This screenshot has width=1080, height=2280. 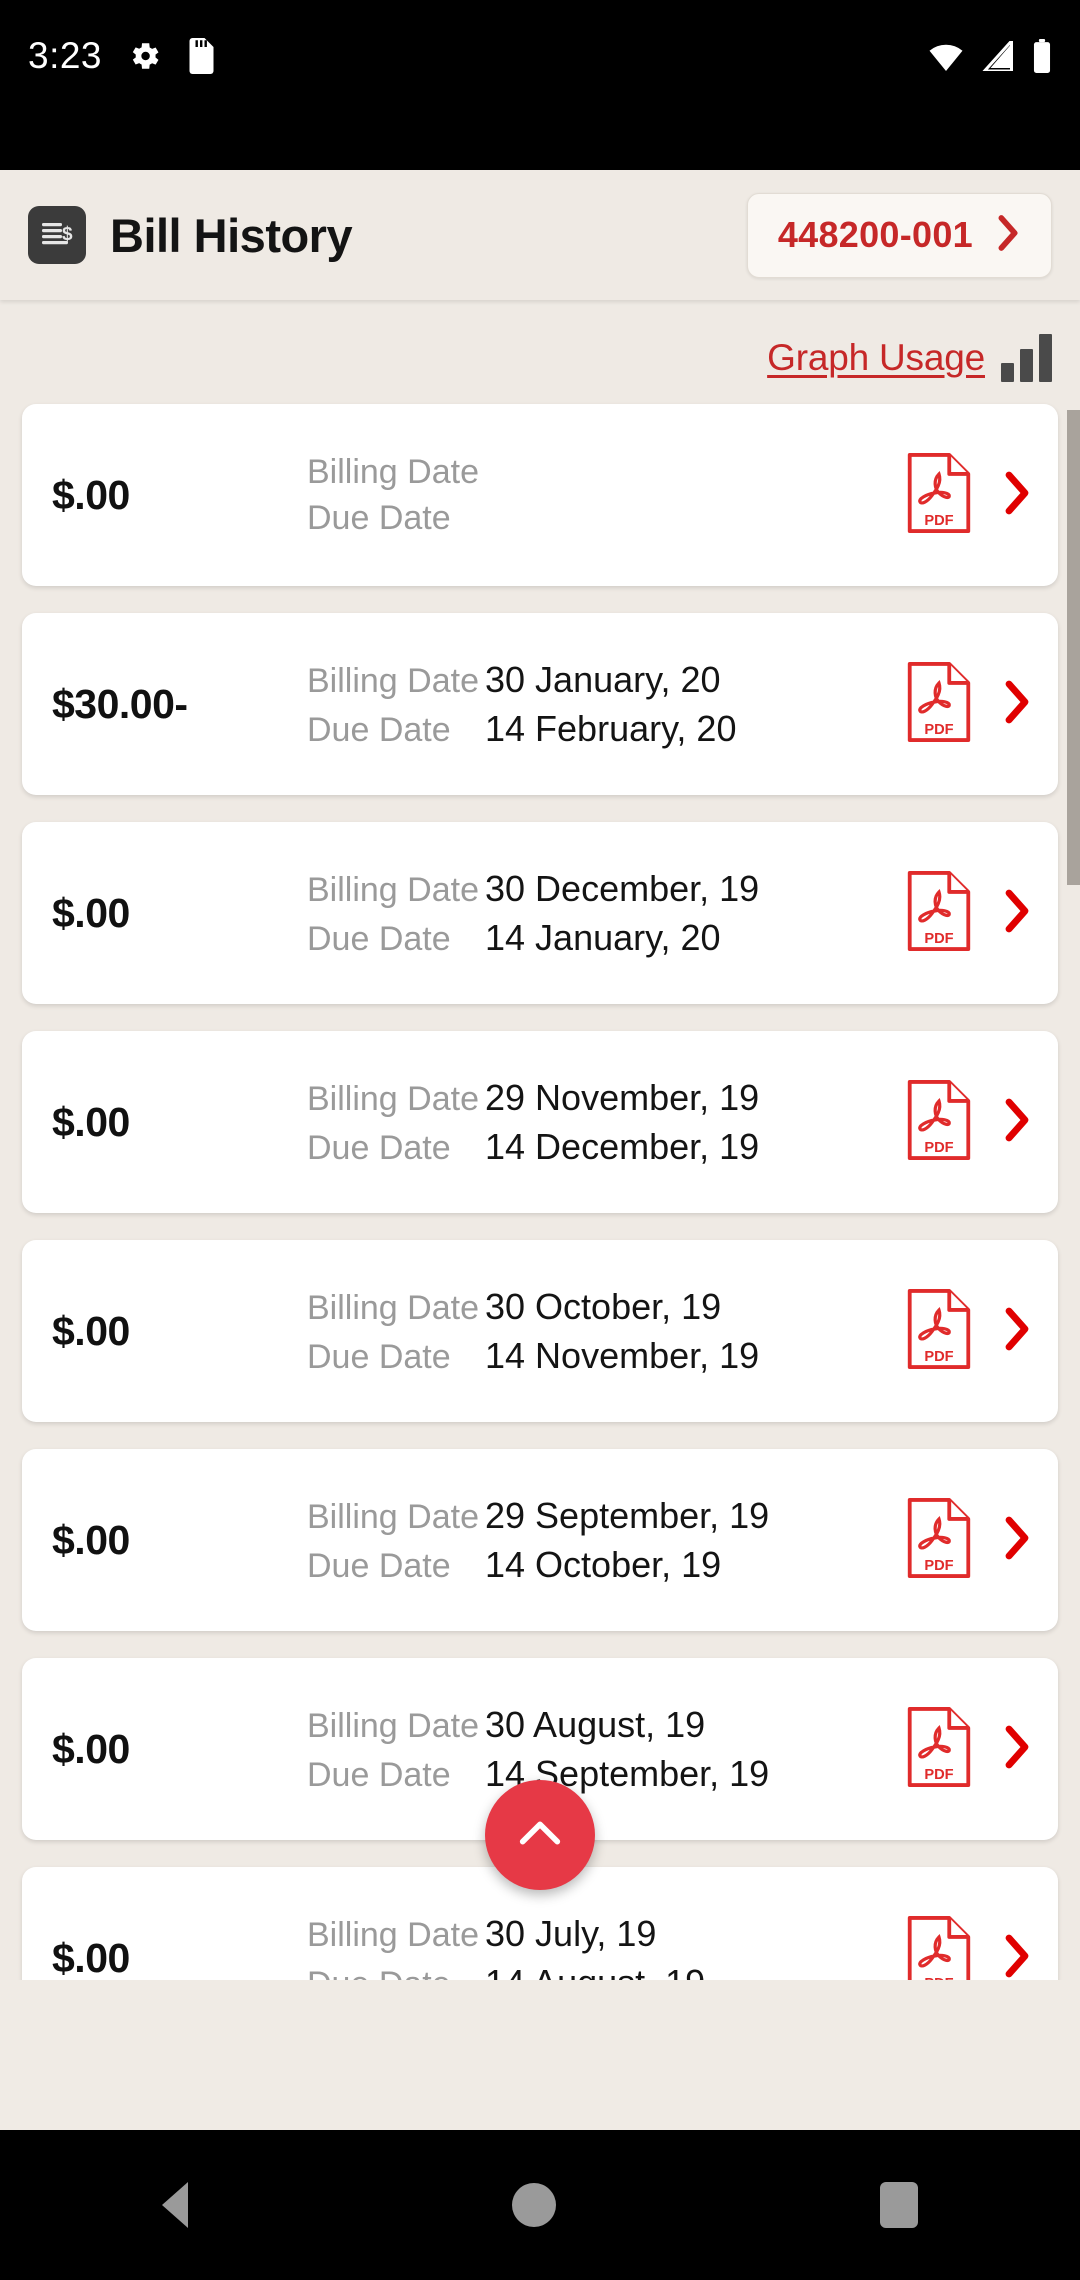 What do you see at coordinates (606, 1147) in the screenshot?
I see `due-date-row: Due Date 14 December, 19` at bounding box center [606, 1147].